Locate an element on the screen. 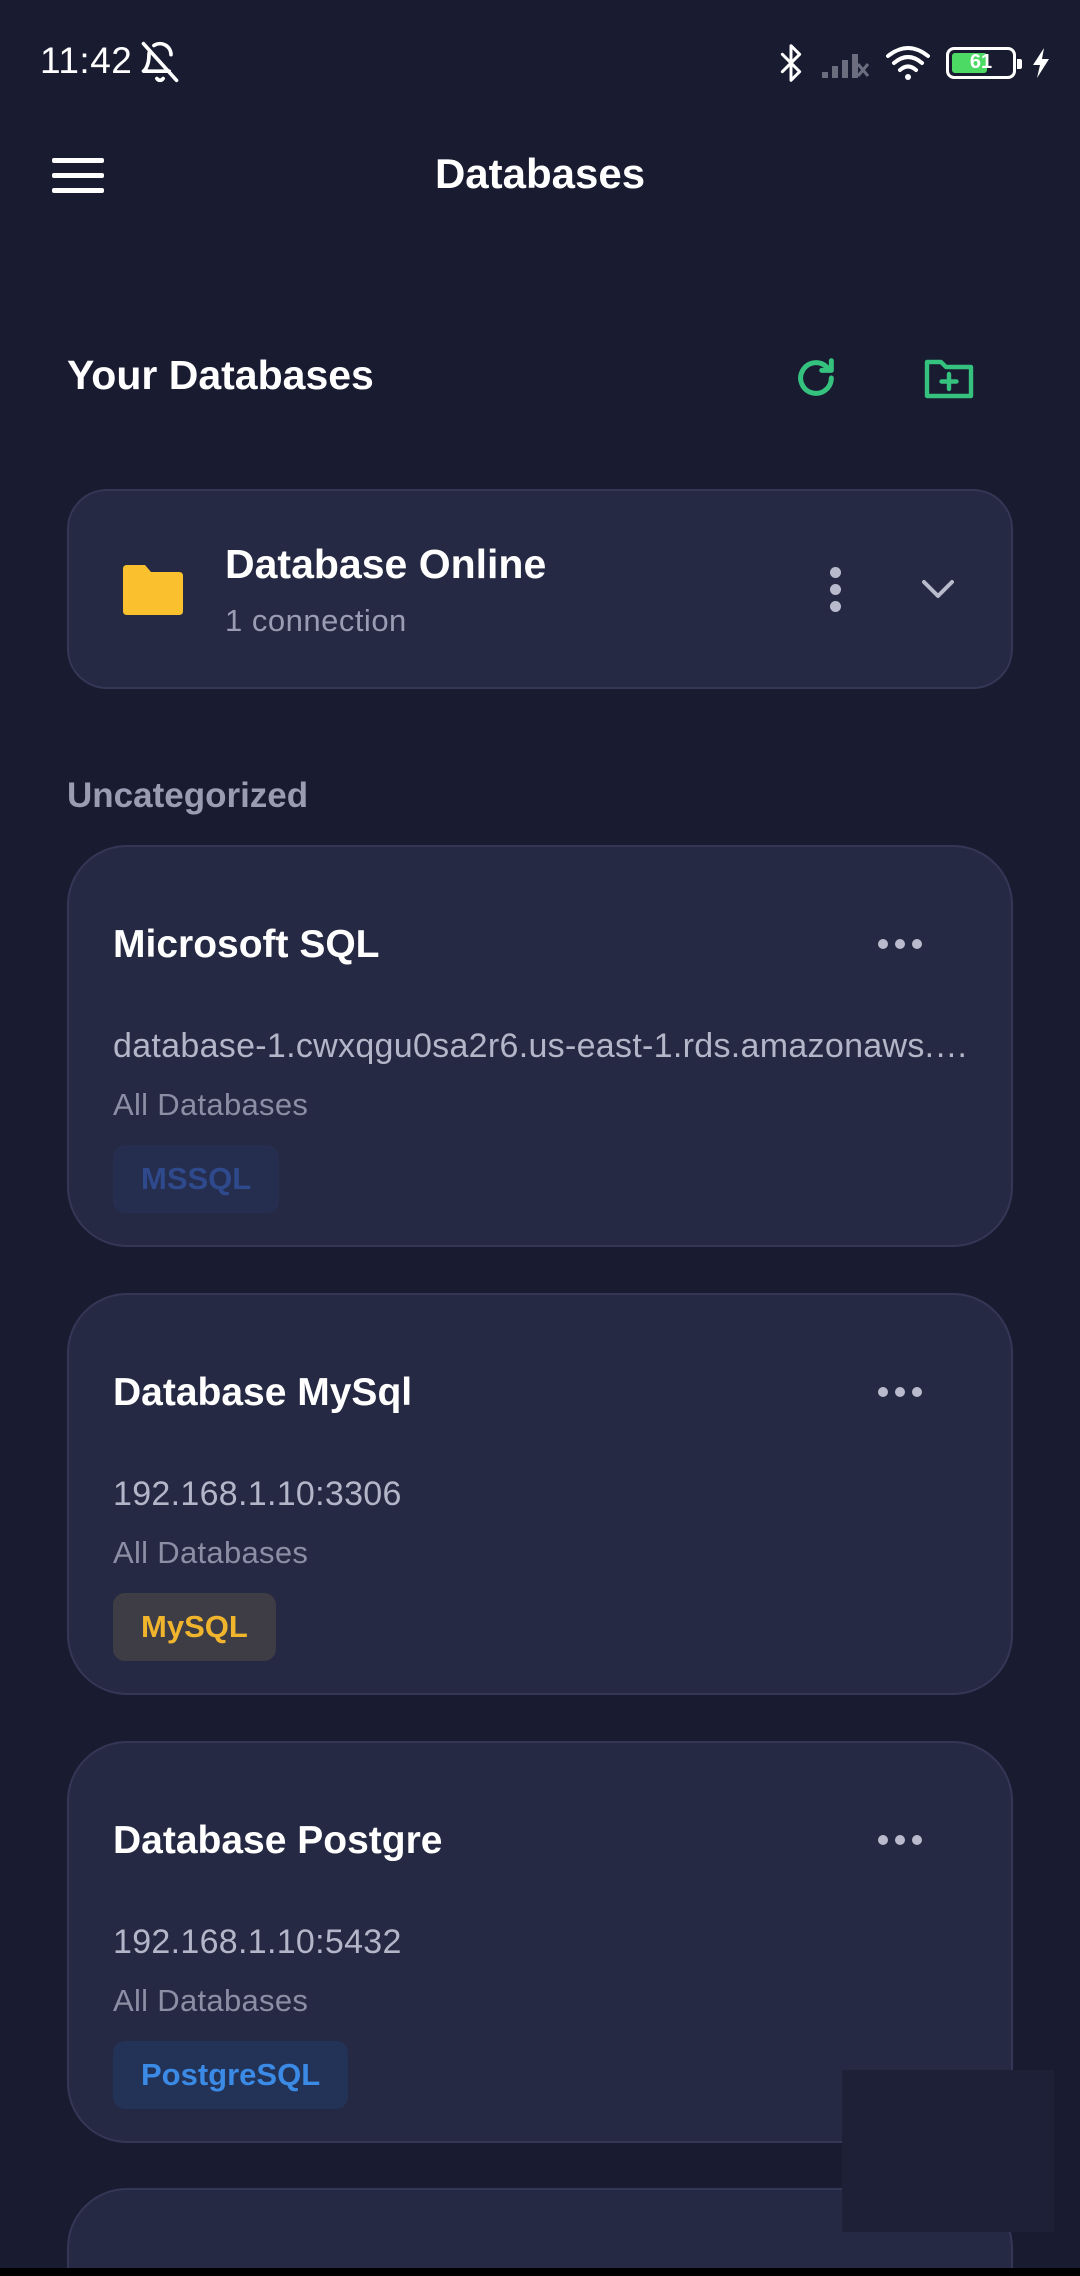 The width and height of the screenshot is (1080, 2276). add-folder-button is located at coordinates (949, 378).